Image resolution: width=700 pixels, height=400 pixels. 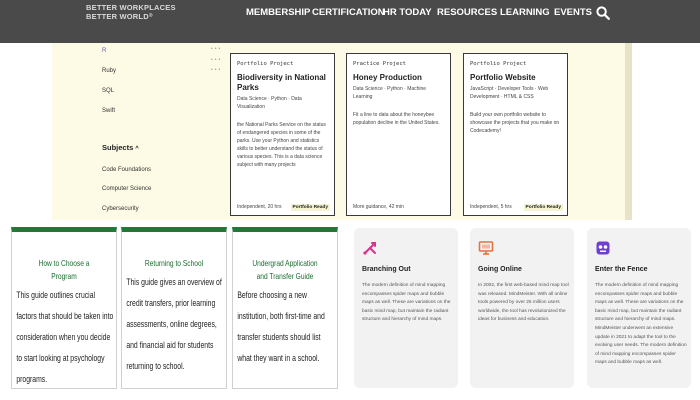 I want to click on filter-item-r: R, so click(x=104, y=51).